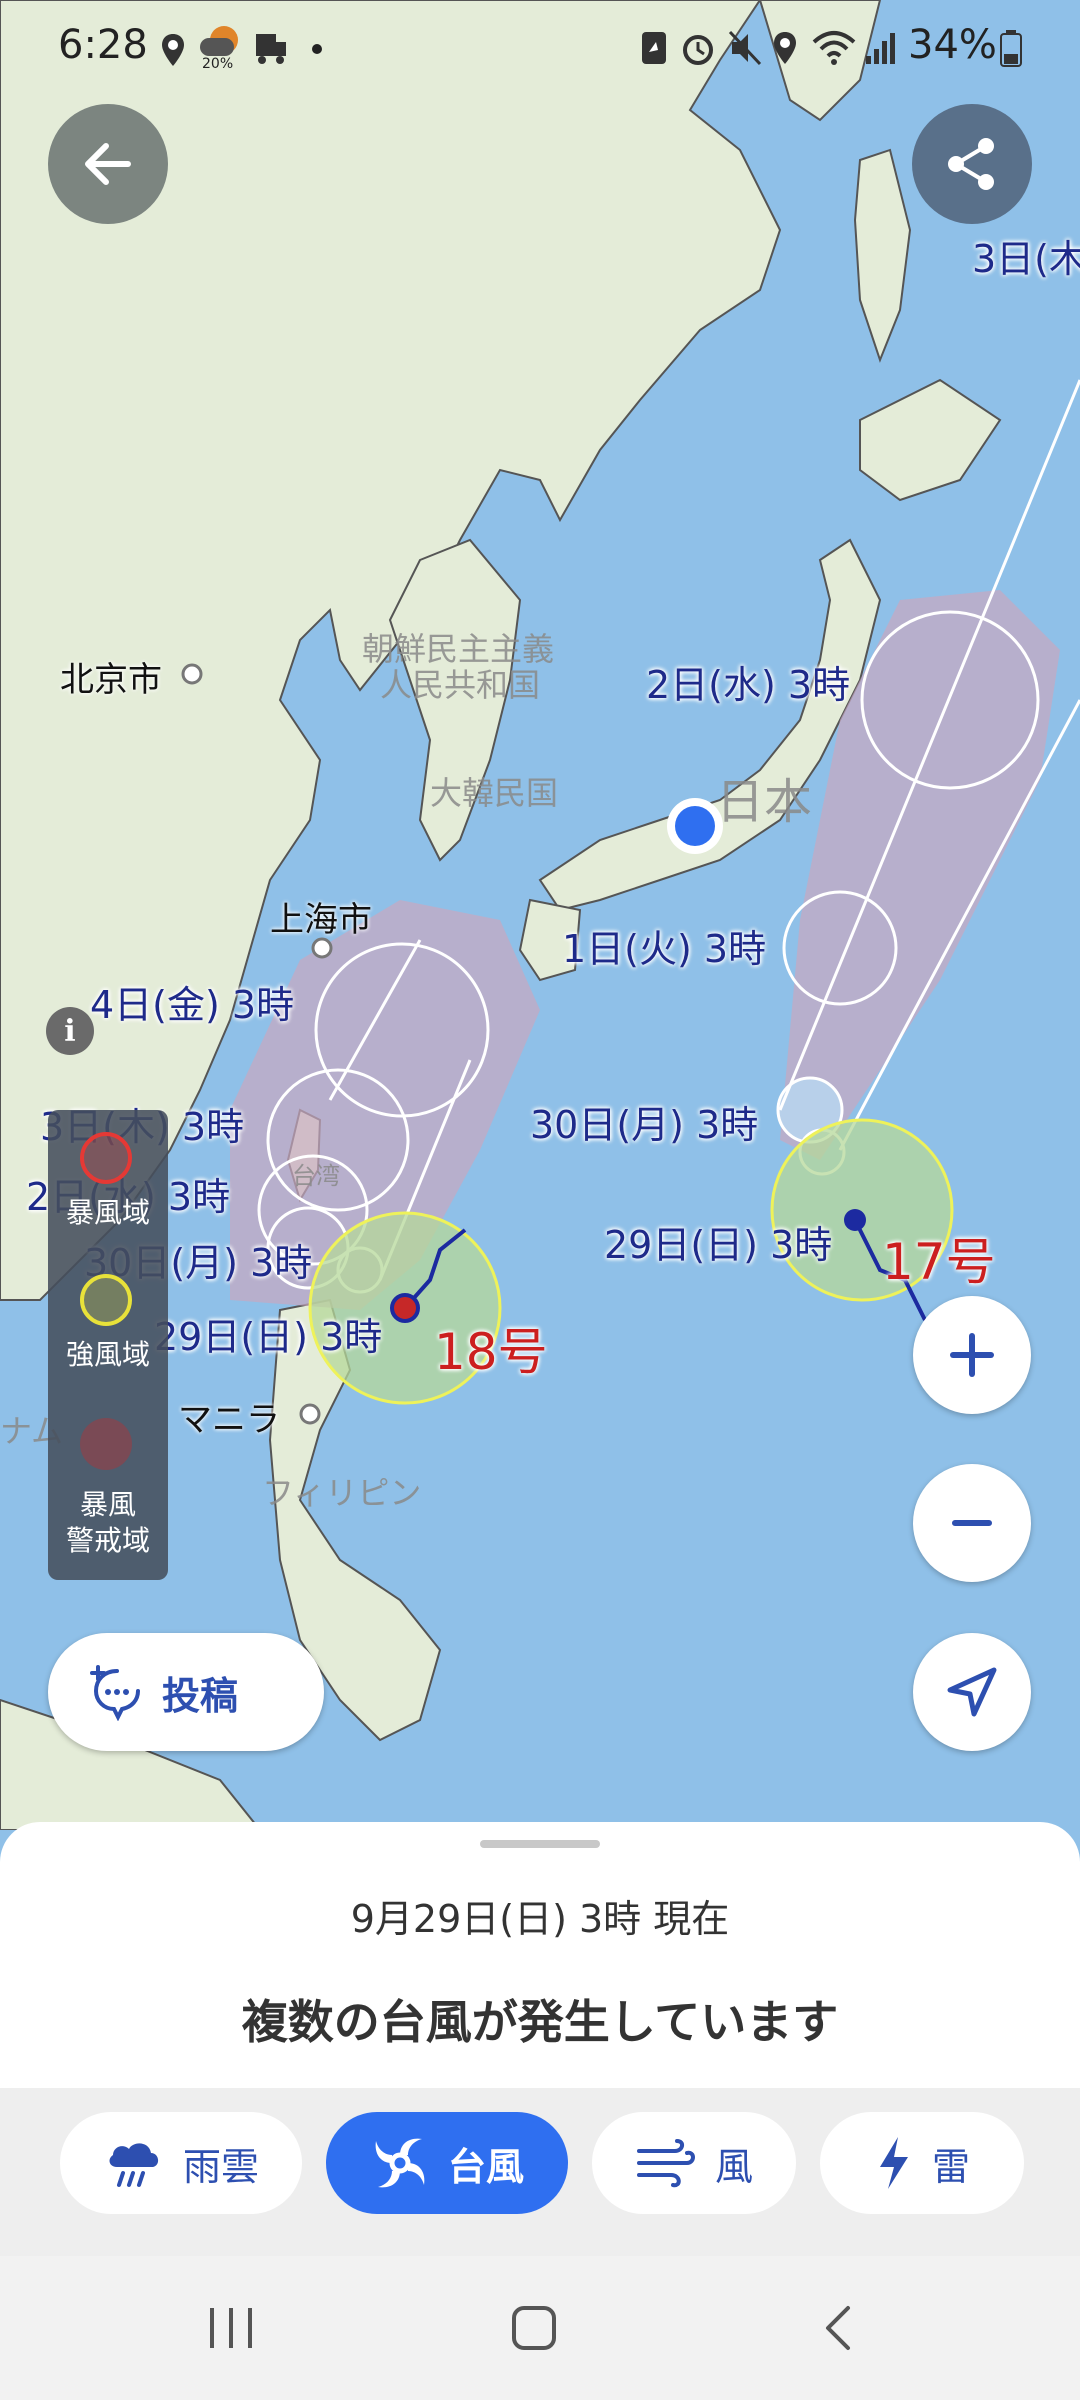 The width and height of the screenshot is (1080, 2400). What do you see at coordinates (540, 1957) in the screenshot?
I see `bottom-sheet: 9月29日(日) 3時 現在 複数の台風が発生しています` at bounding box center [540, 1957].